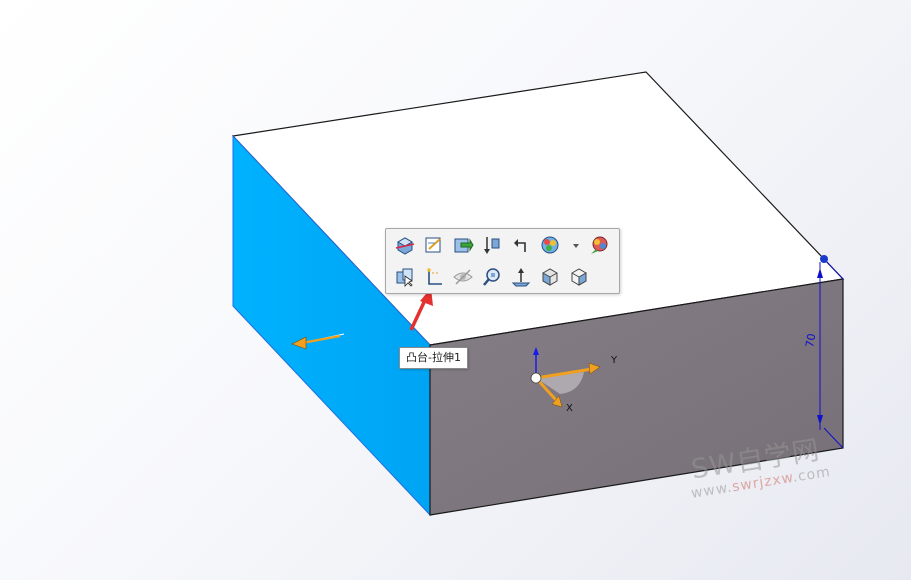 The image size is (911, 580). I want to click on hide-icon, so click(463, 277).